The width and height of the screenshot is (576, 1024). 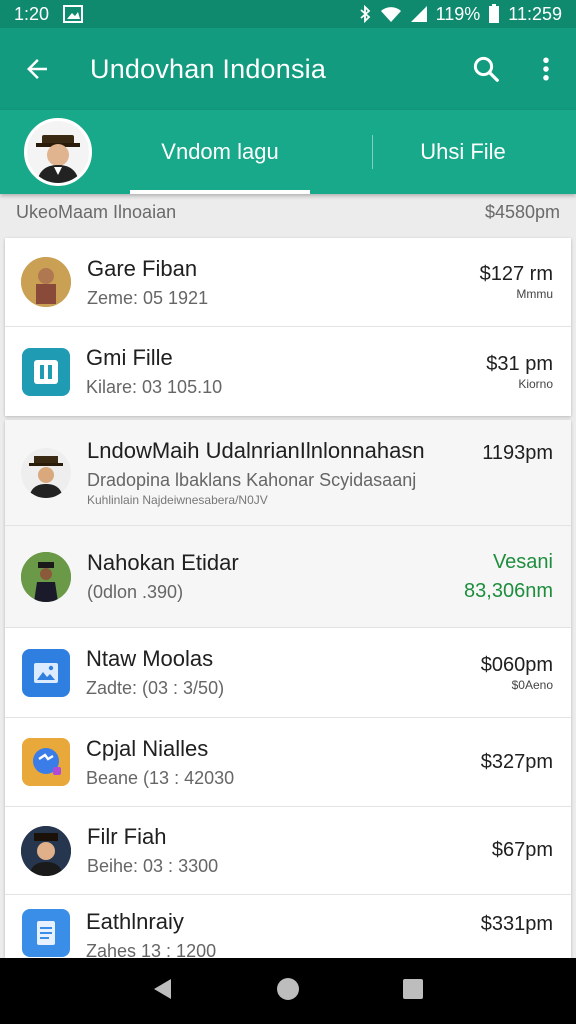 I want to click on nav-back-icon, so click(x=162, y=988).